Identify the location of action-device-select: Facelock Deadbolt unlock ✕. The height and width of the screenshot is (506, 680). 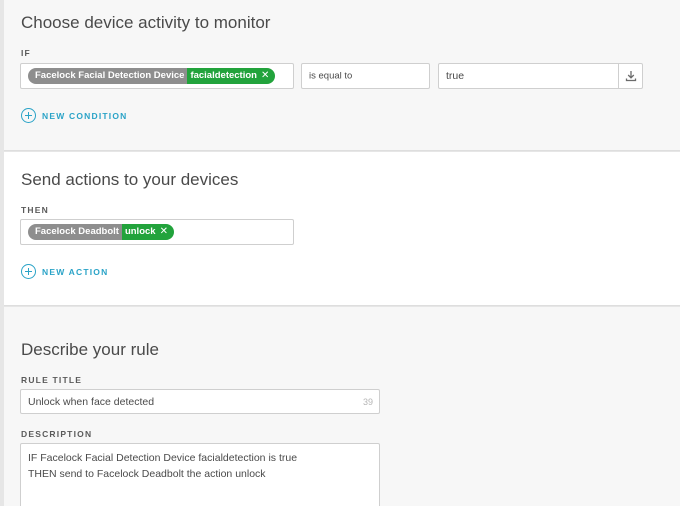
(157, 232).